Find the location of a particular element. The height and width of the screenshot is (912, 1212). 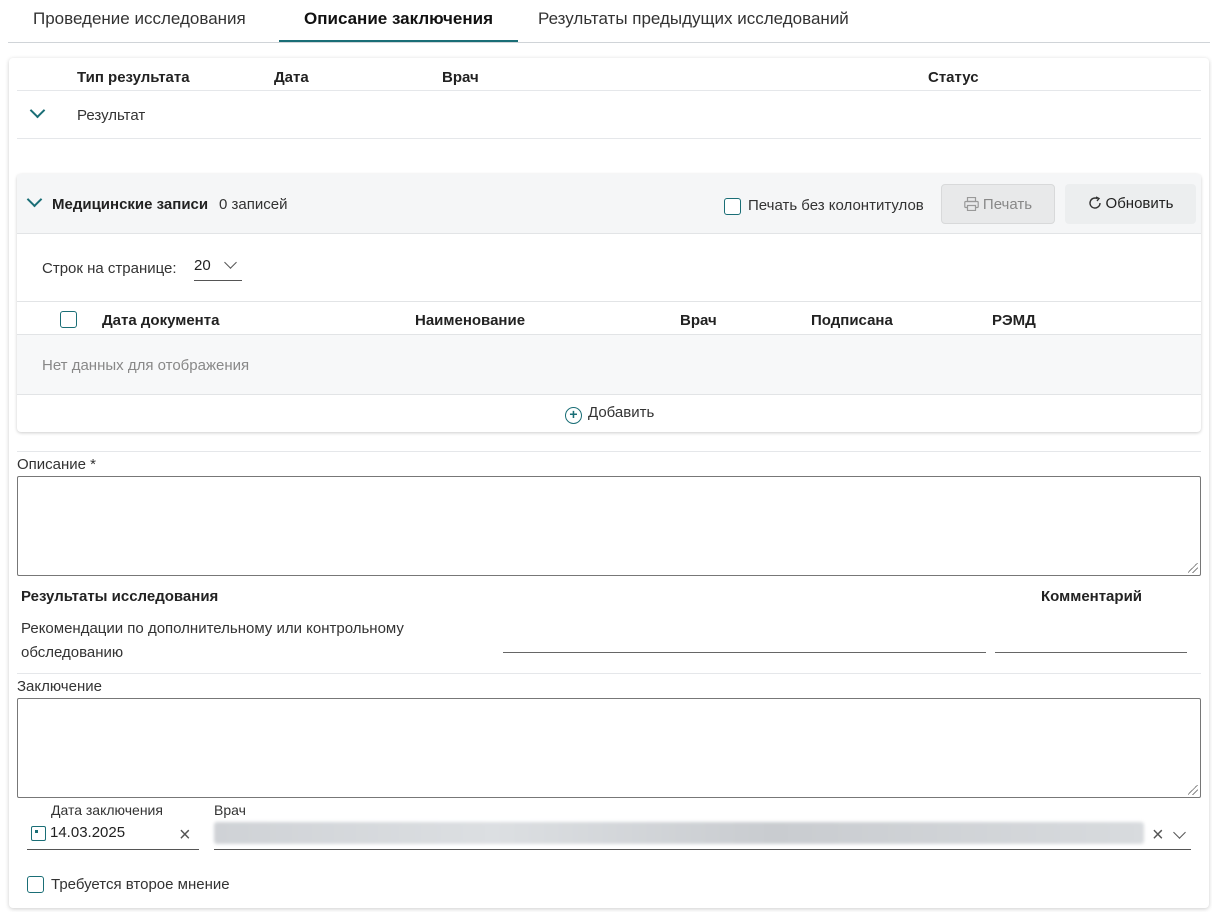

printer-icon is located at coordinates (971, 204).